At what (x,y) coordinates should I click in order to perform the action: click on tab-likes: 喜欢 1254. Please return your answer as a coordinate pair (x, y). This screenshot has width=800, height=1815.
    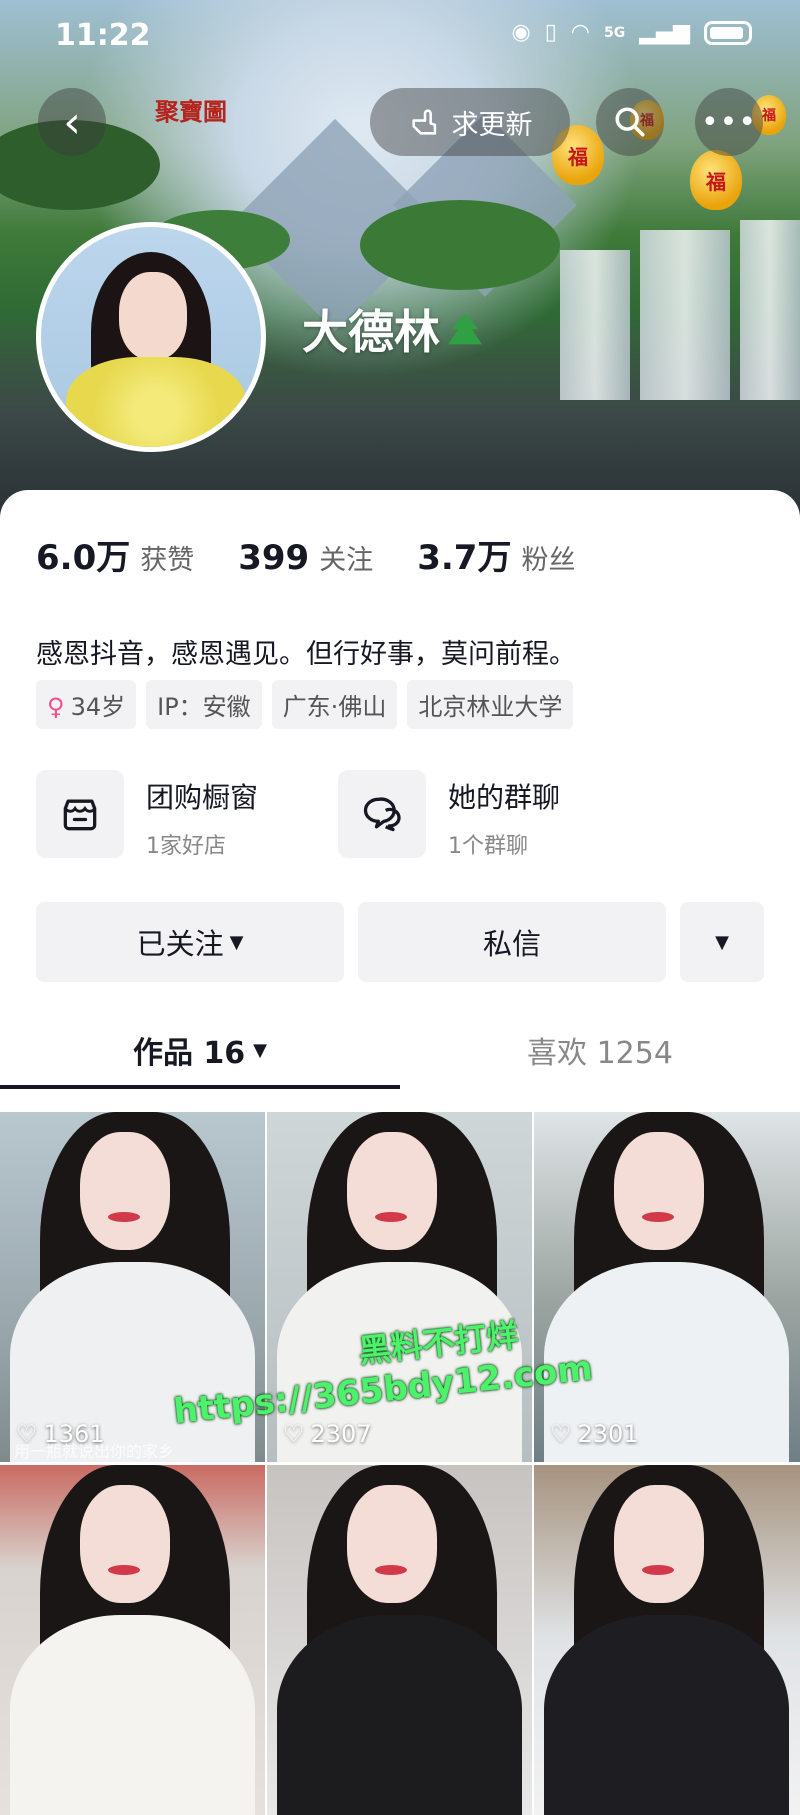
    Looking at the image, I should click on (600, 1050).